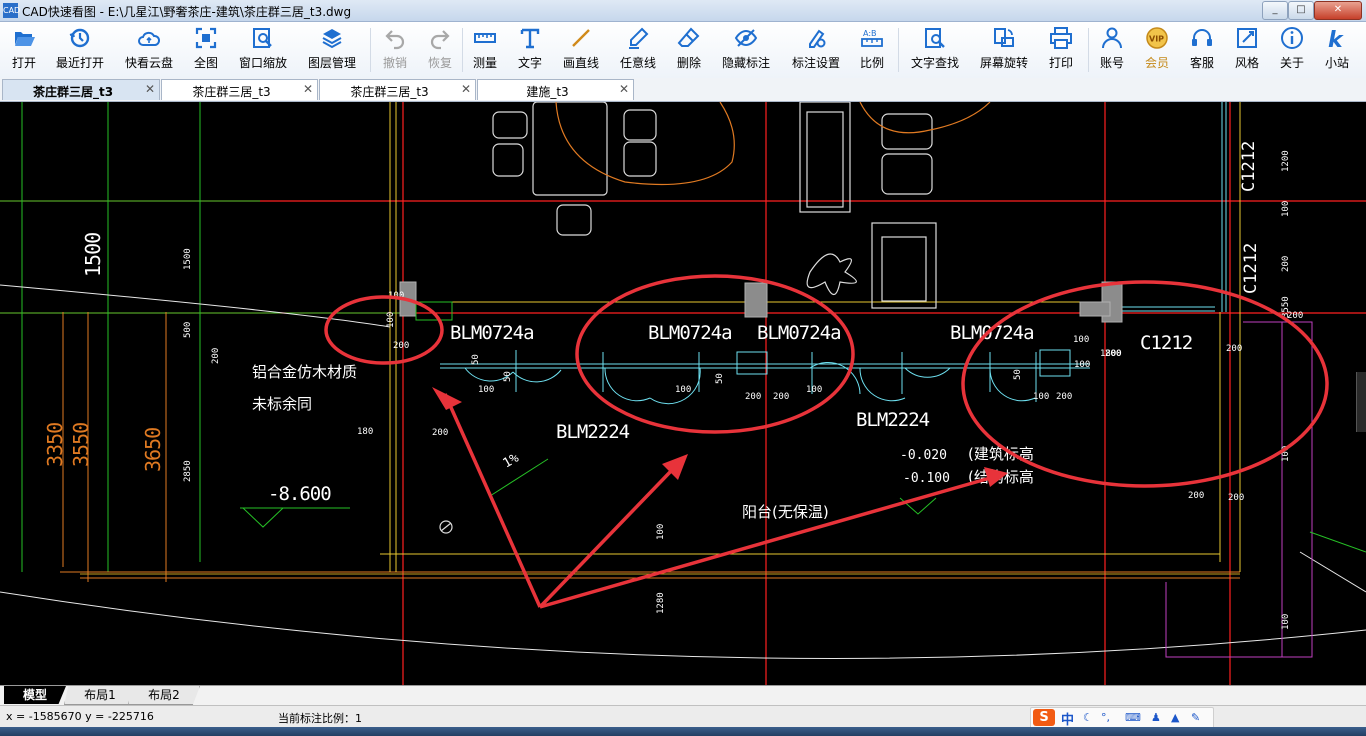  I want to click on tab-layout1: 布局1, so click(100, 695).